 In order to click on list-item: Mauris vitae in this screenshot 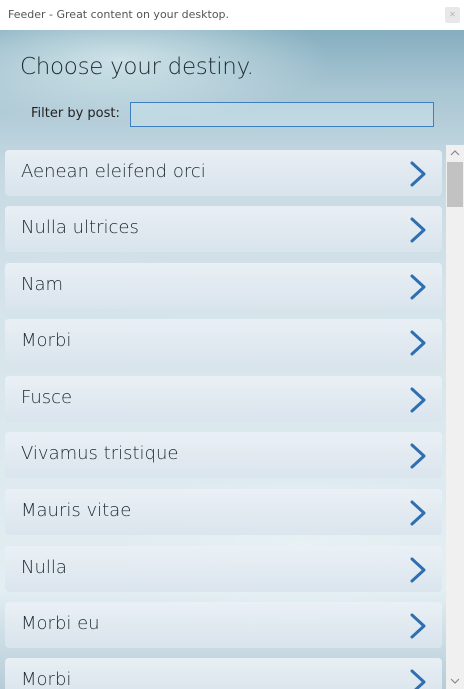, I will do `click(223, 512)`.